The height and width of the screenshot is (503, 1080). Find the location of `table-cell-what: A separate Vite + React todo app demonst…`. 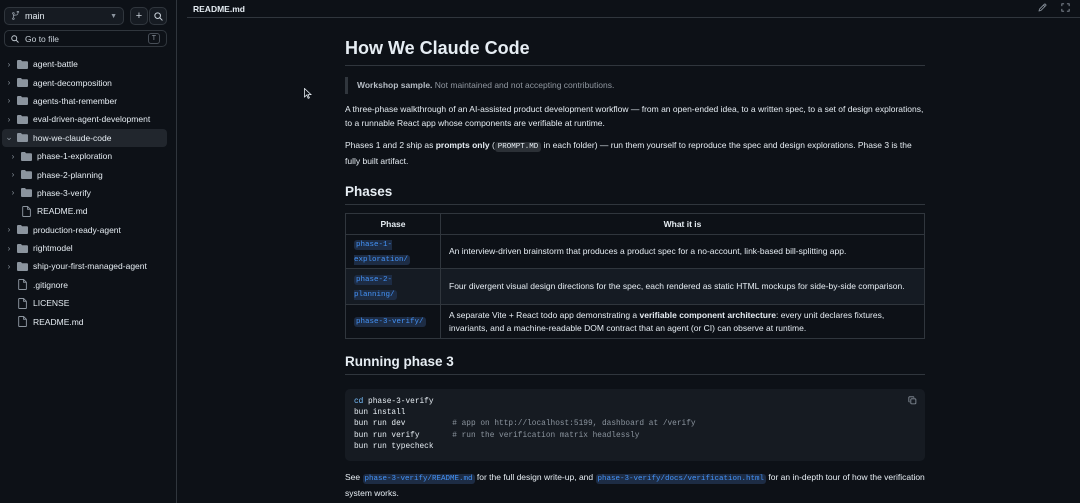

table-cell-what: A separate Vite + React todo app demonst… is located at coordinates (682, 321).